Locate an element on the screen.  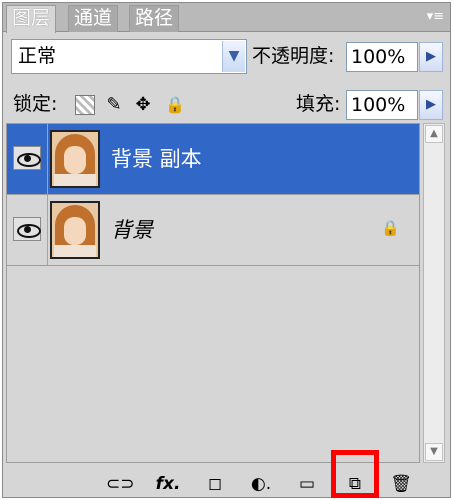
lock-all-icon: 🔒 is located at coordinates (175, 105).